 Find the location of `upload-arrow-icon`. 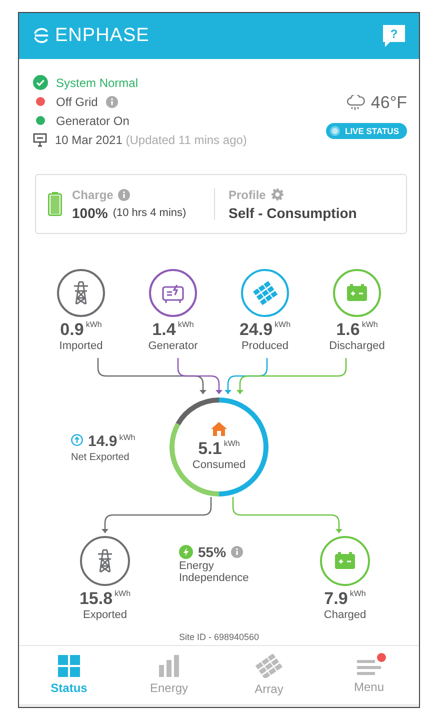

upload-arrow-icon is located at coordinates (77, 440).